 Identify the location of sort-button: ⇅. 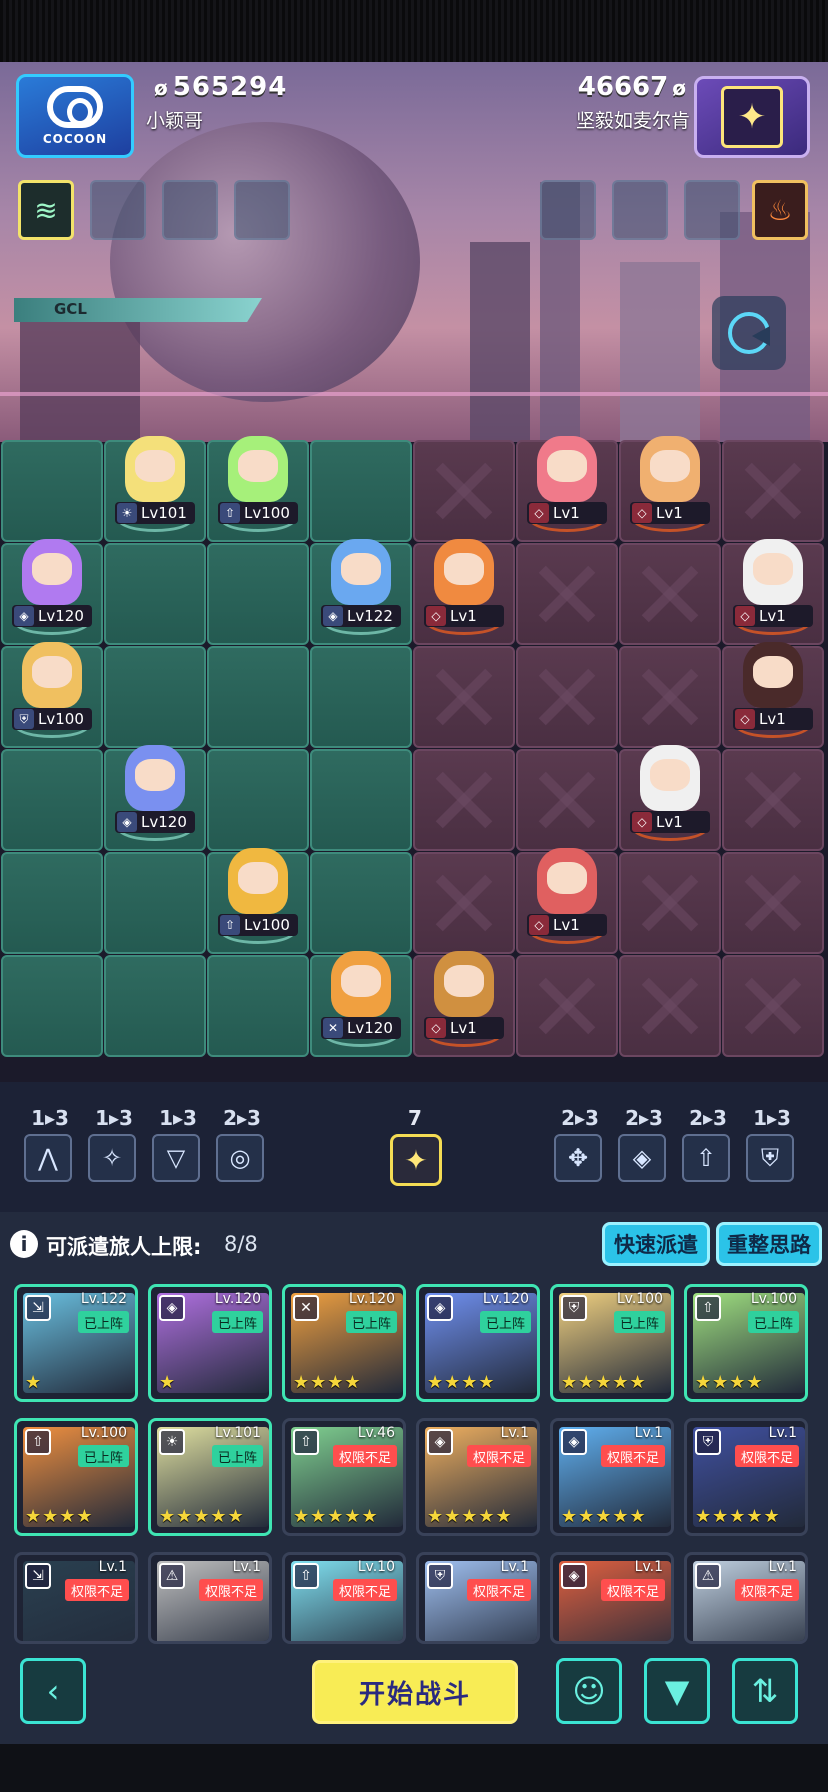
(765, 1691).